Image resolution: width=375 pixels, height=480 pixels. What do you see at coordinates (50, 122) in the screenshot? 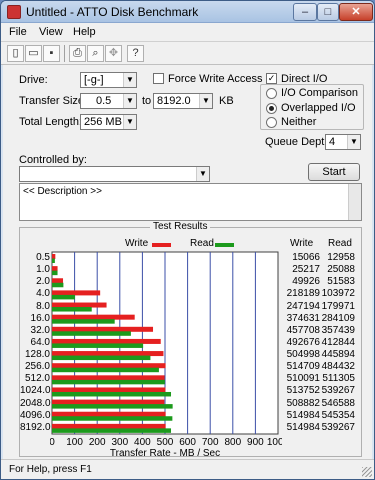
I see `total-length-label: Total Length:` at bounding box center [50, 122].